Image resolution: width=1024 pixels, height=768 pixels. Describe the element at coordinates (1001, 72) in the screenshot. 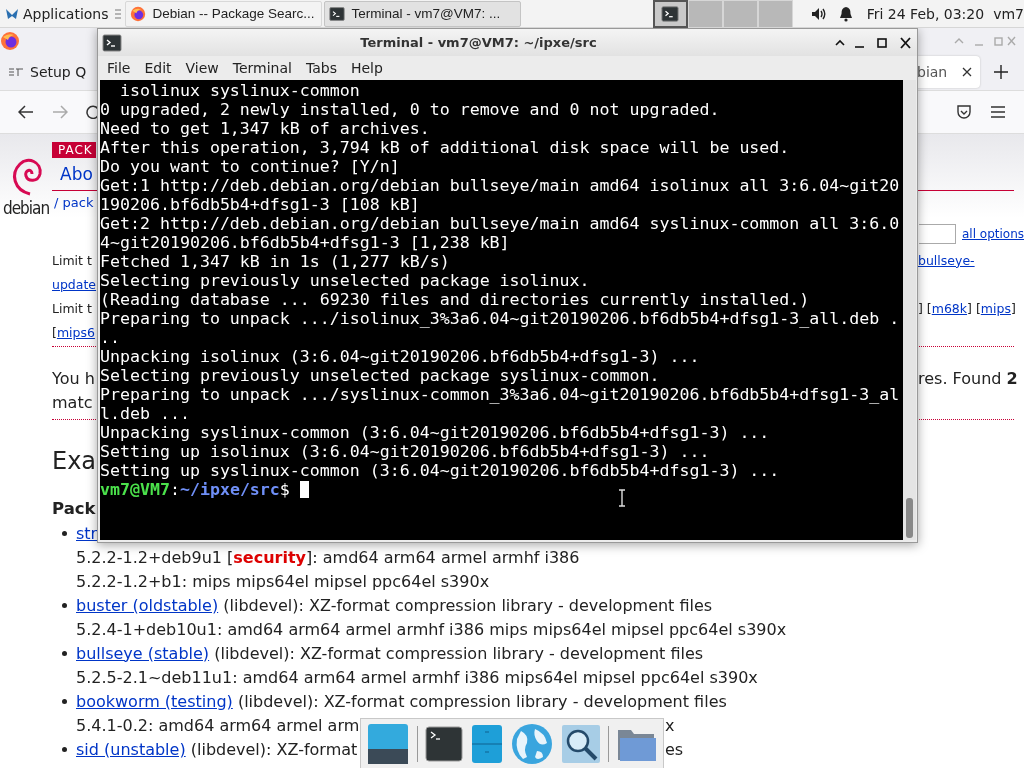

I see `new-tab-icon` at that location.